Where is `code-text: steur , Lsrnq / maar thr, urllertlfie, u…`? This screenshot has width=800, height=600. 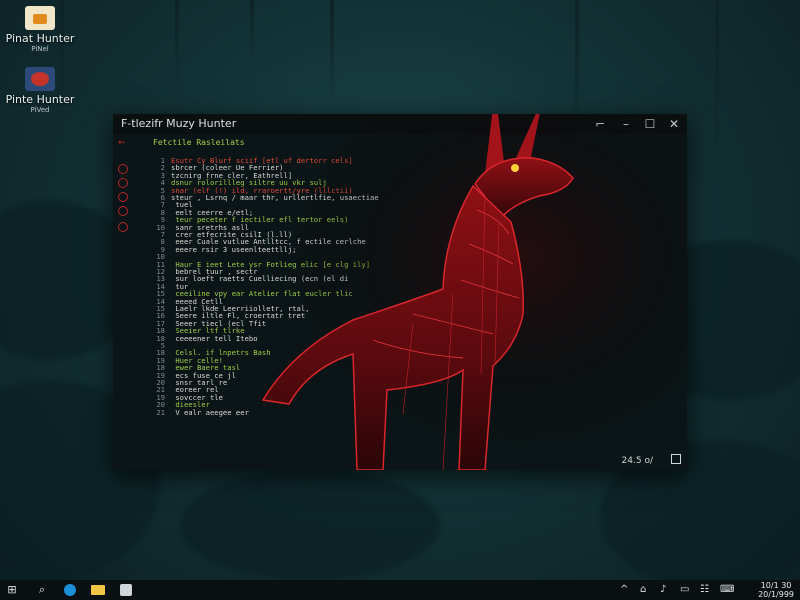 code-text: steur , Lsrnq / maar thr, urllertlfie, u… is located at coordinates (275, 197).